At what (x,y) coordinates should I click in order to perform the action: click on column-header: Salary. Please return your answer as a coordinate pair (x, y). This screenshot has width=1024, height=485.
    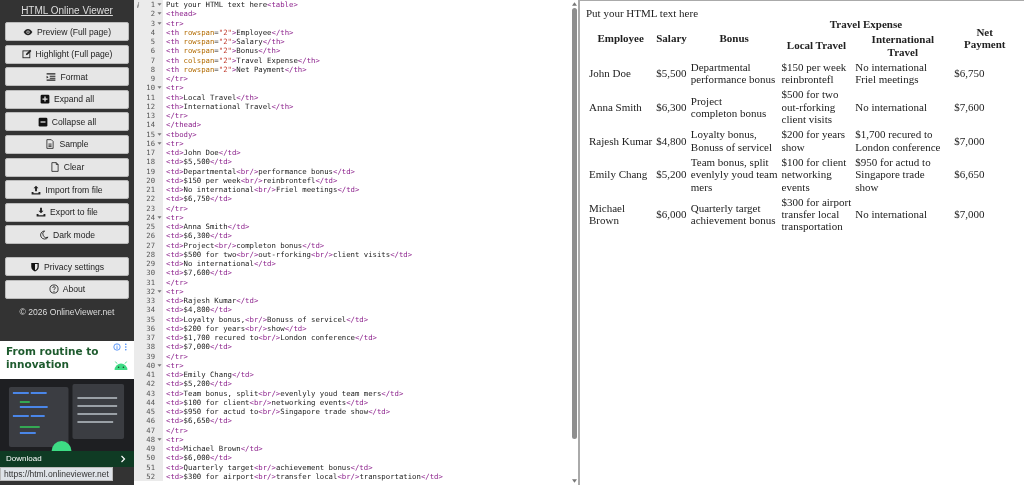
    Looking at the image, I should click on (671, 38).